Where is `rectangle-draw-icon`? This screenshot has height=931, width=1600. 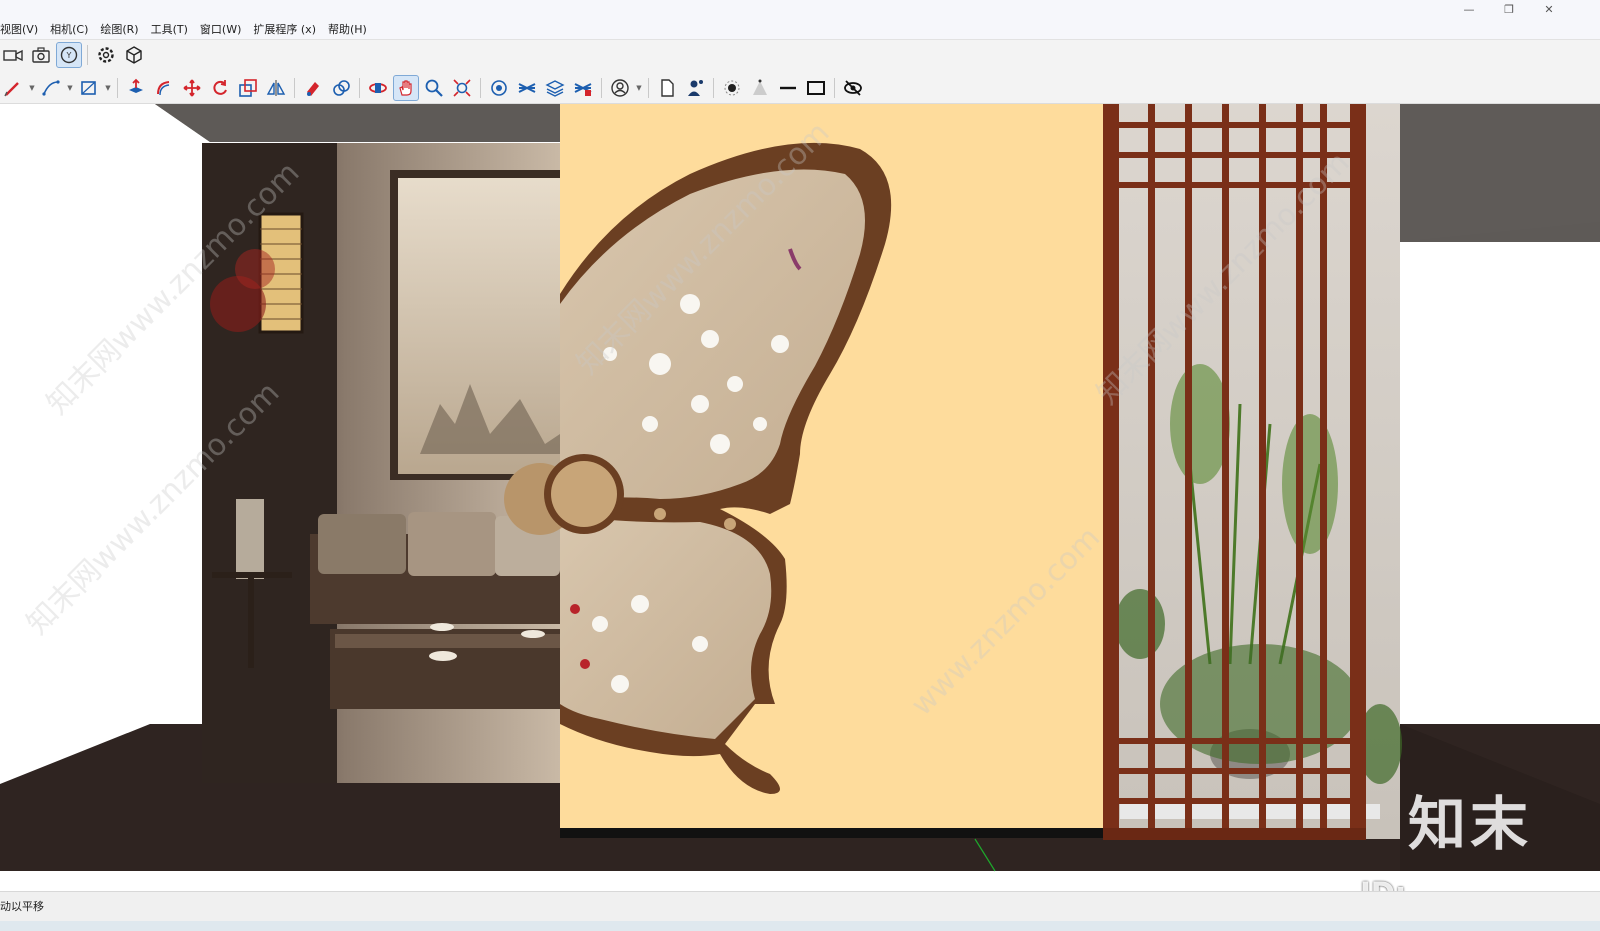 rectangle-draw-icon is located at coordinates (89, 88).